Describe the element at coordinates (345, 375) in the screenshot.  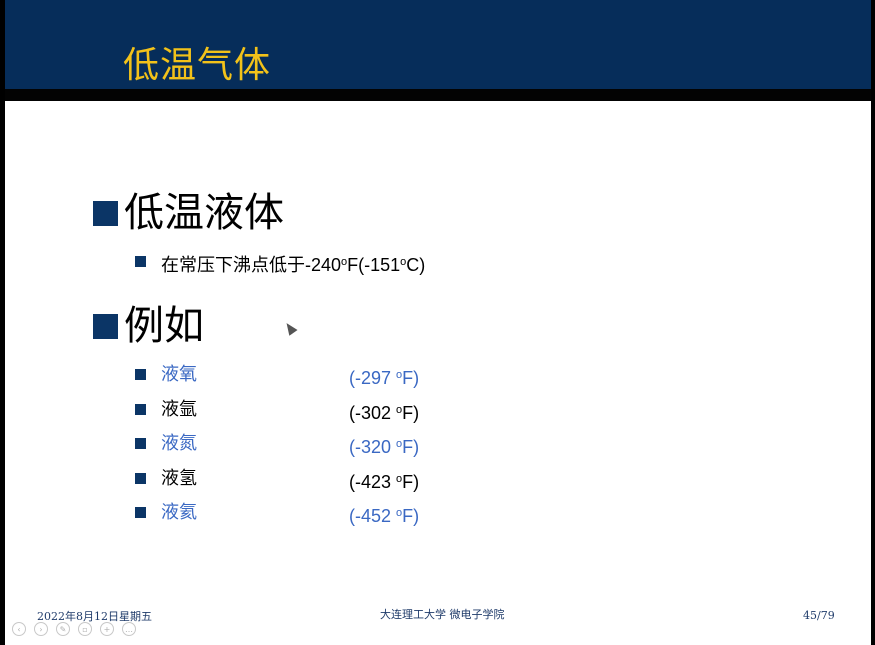
I see `list-item: 液氧 (-297 oF)` at that location.